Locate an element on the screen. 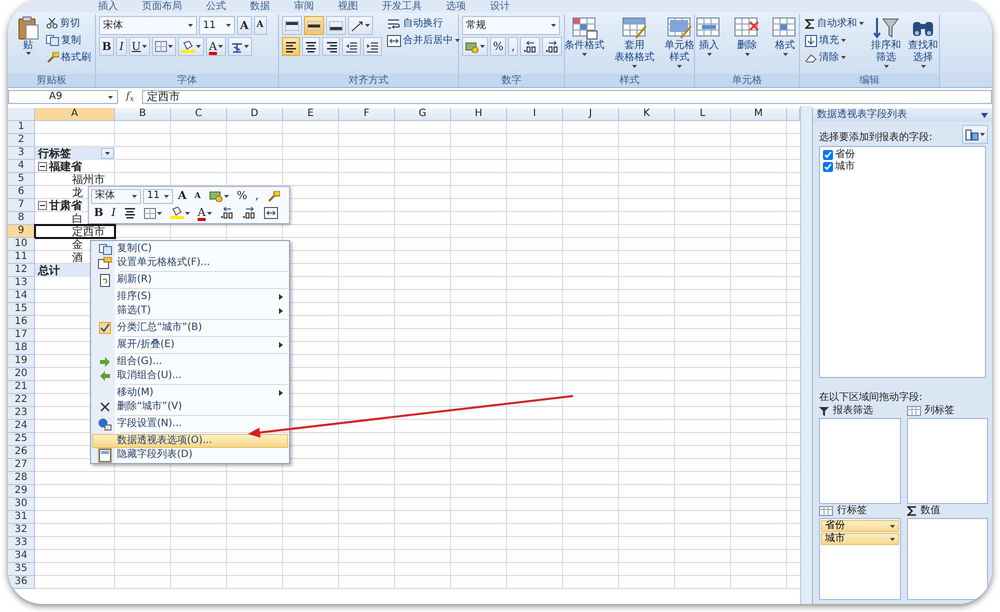  row-number: 21 is located at coordinates (21, 387).